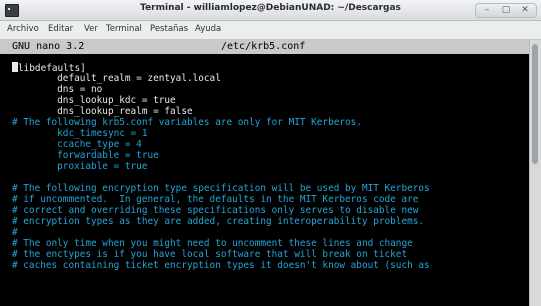 The height and width of the screenshot is (306, 541). Describe the element at coordinates (535, 173) in the screenshot. I see `vertical-scrollbar` at that location.